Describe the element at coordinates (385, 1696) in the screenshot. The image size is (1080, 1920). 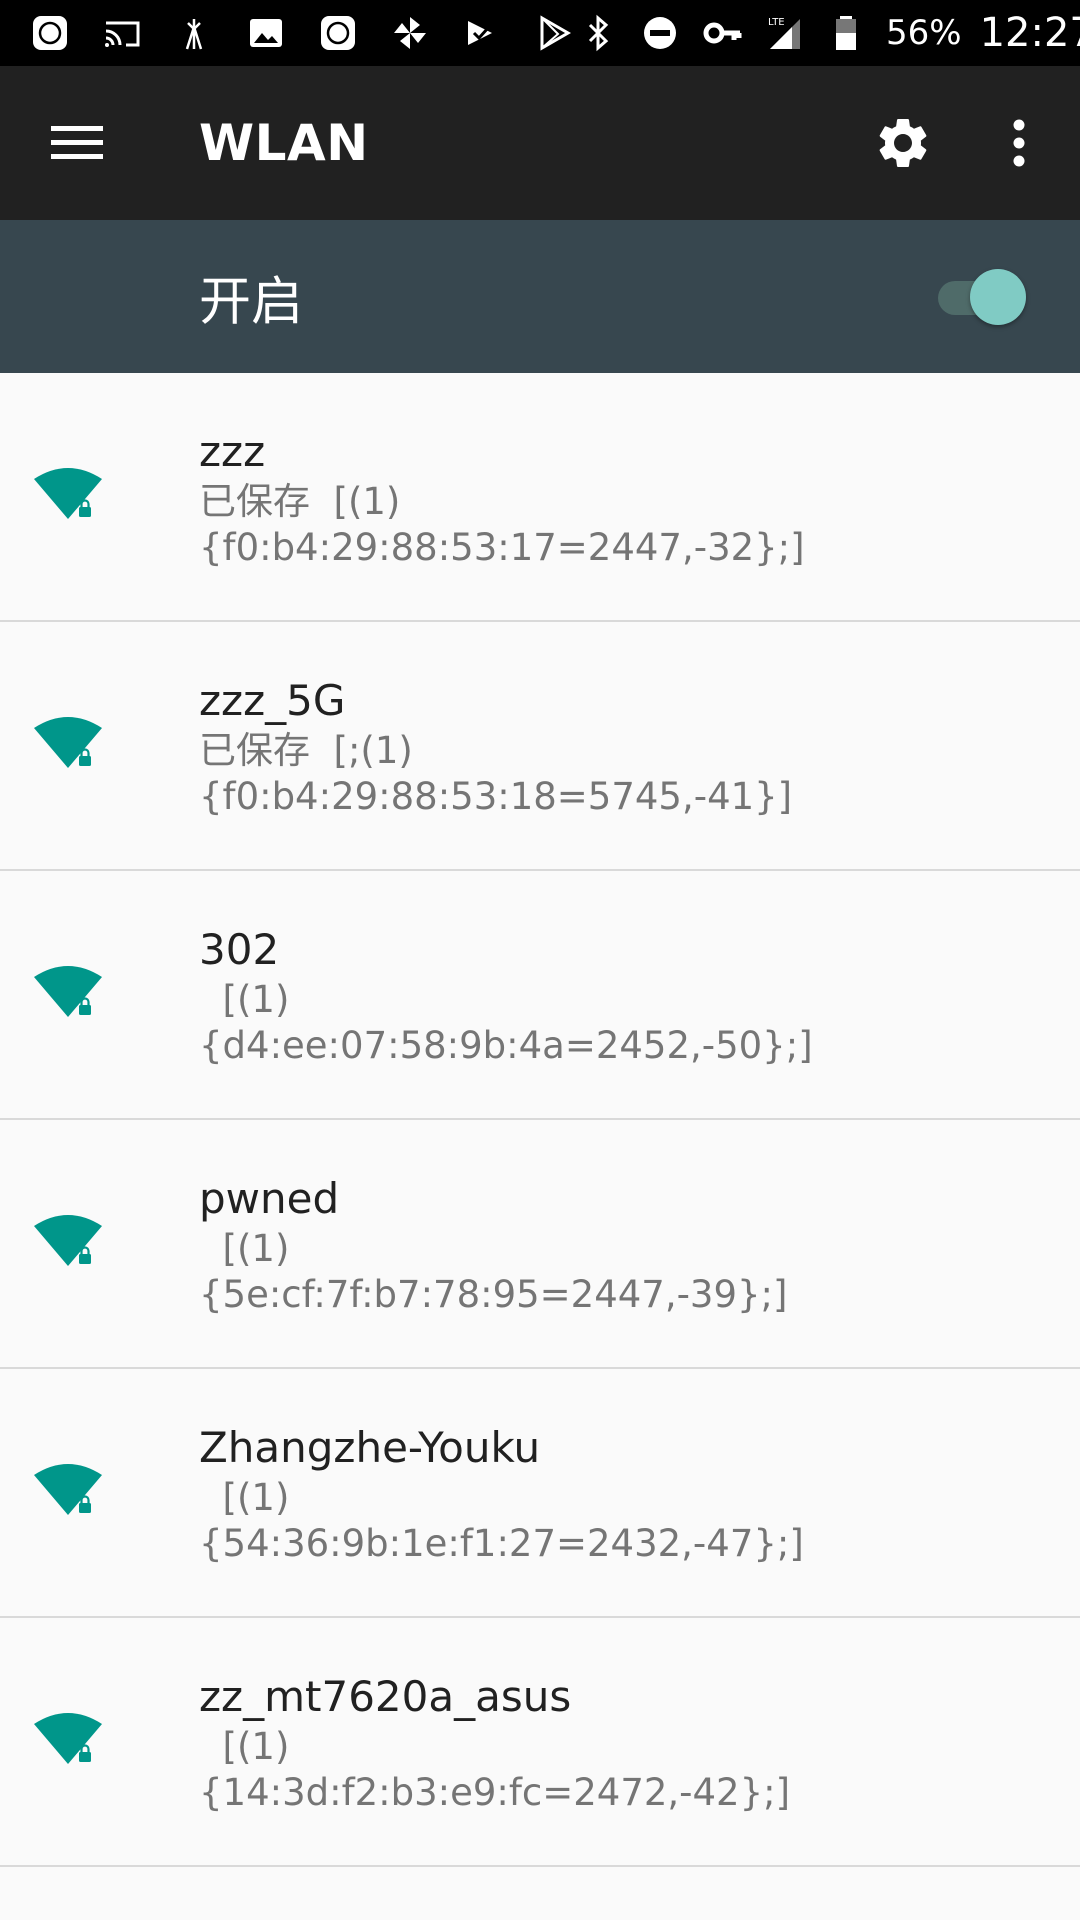
I see `network-name: zz_mt7620a_asus` at that location.